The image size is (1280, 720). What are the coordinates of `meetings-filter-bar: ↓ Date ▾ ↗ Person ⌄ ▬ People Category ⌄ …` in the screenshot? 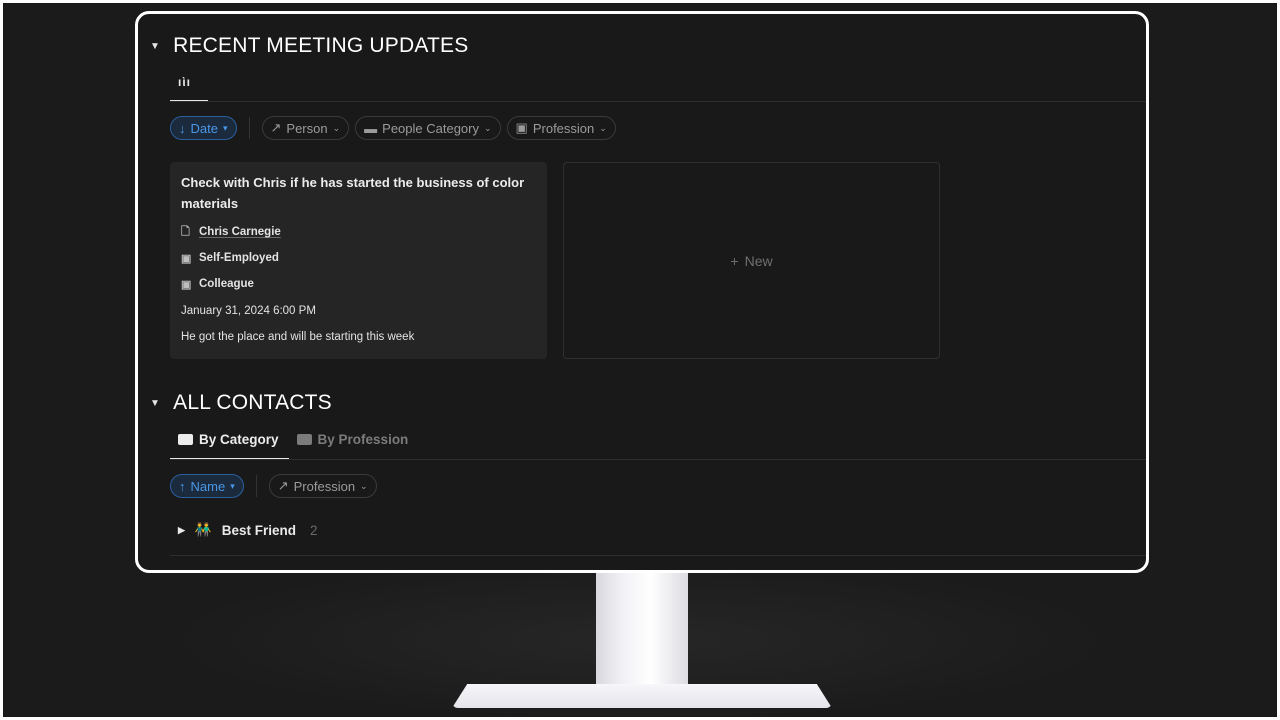 It's located at (393, 128).